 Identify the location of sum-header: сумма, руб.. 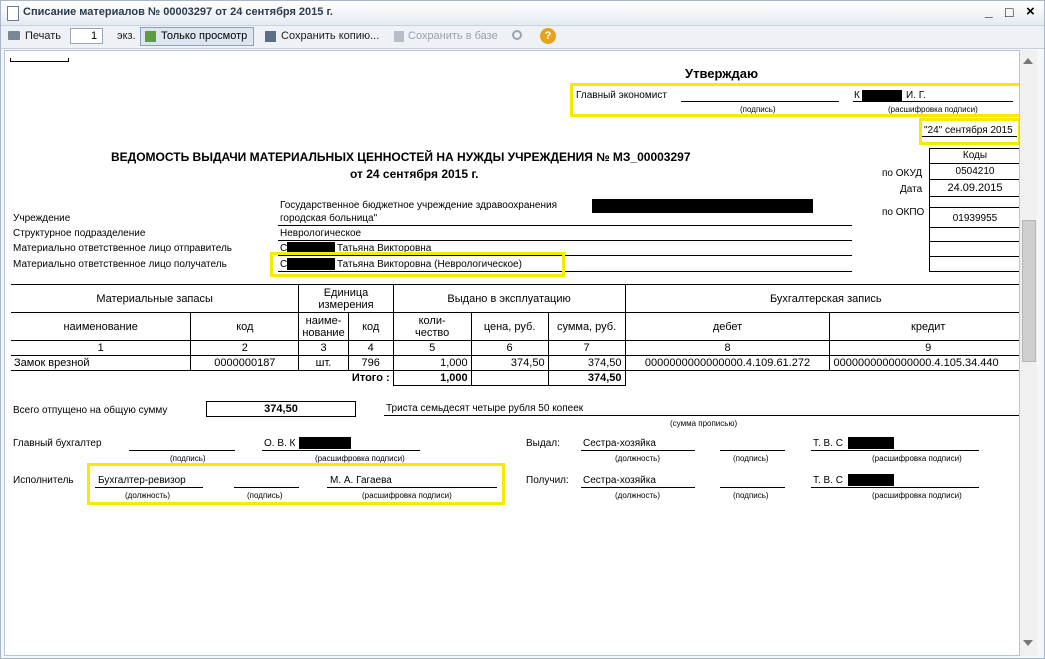
(586, 326).